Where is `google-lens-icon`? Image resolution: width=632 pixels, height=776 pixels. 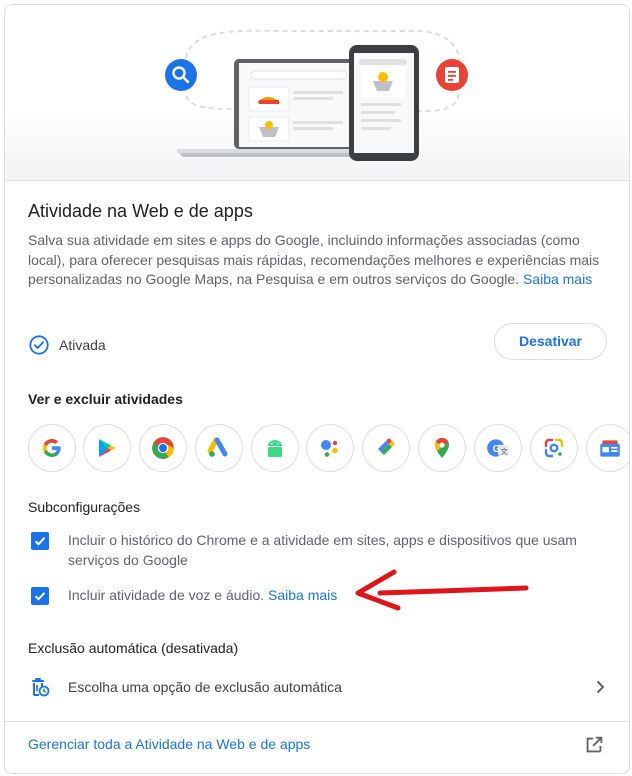
google-lens-icon is located at coordinates (554, 448).